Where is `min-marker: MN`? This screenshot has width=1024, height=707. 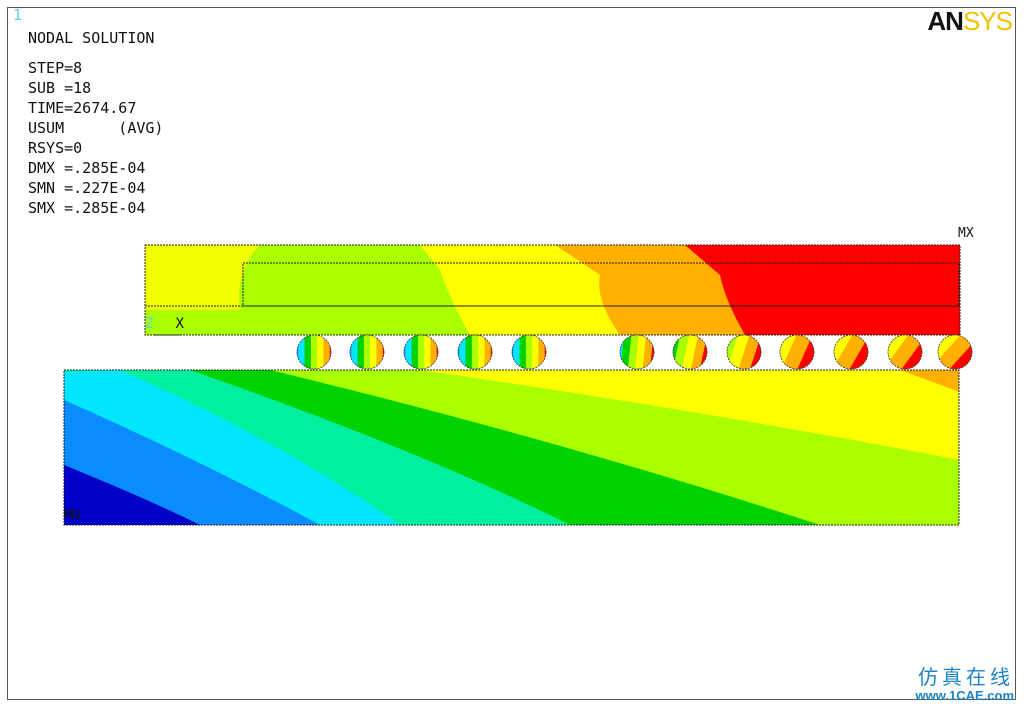
min-marker: MN is located at coordinates (72, 515).